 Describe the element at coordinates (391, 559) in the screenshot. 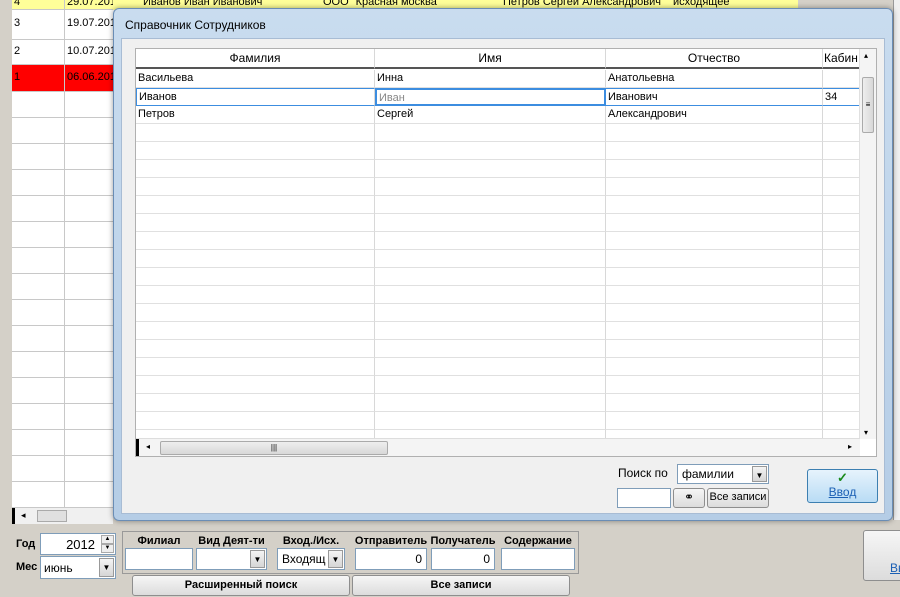

I see `filter-input: 0` at that location.